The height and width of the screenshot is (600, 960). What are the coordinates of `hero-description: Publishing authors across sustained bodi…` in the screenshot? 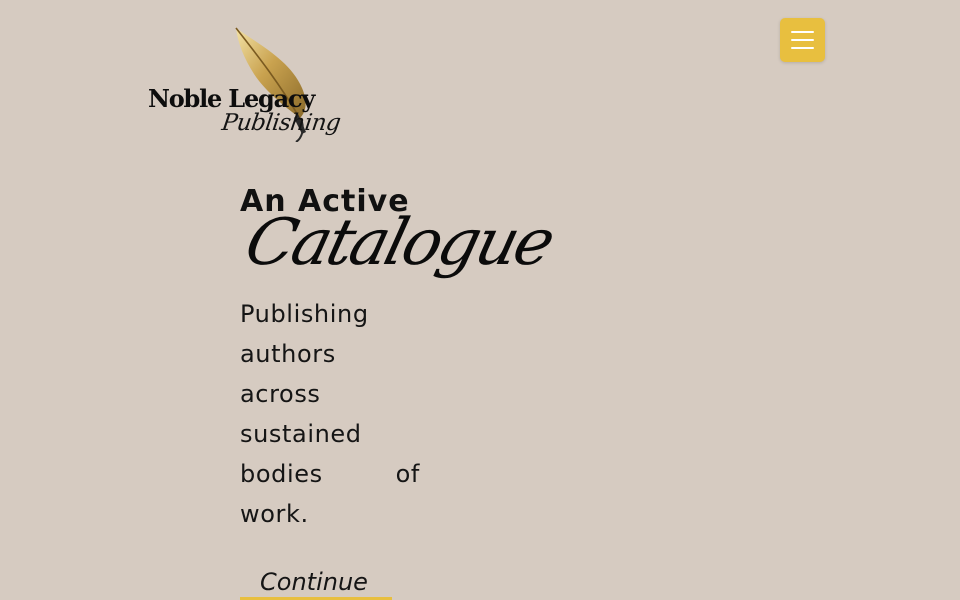 It's located at (330, 414).